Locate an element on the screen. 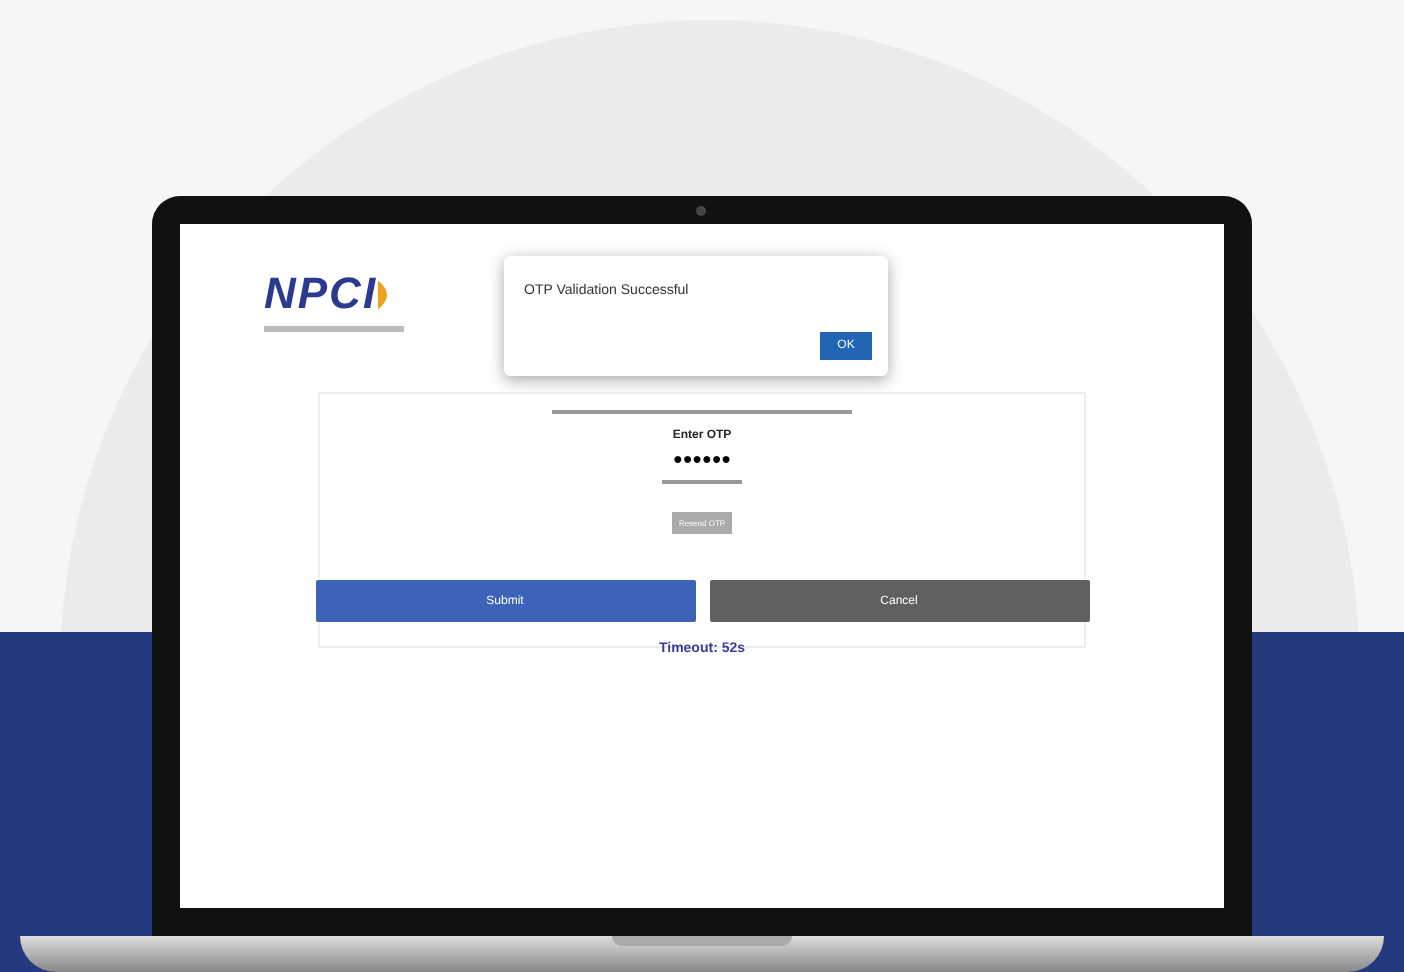 This screenshot has width=1404, height=972. camera-icon is located at coordinates (701, 211).